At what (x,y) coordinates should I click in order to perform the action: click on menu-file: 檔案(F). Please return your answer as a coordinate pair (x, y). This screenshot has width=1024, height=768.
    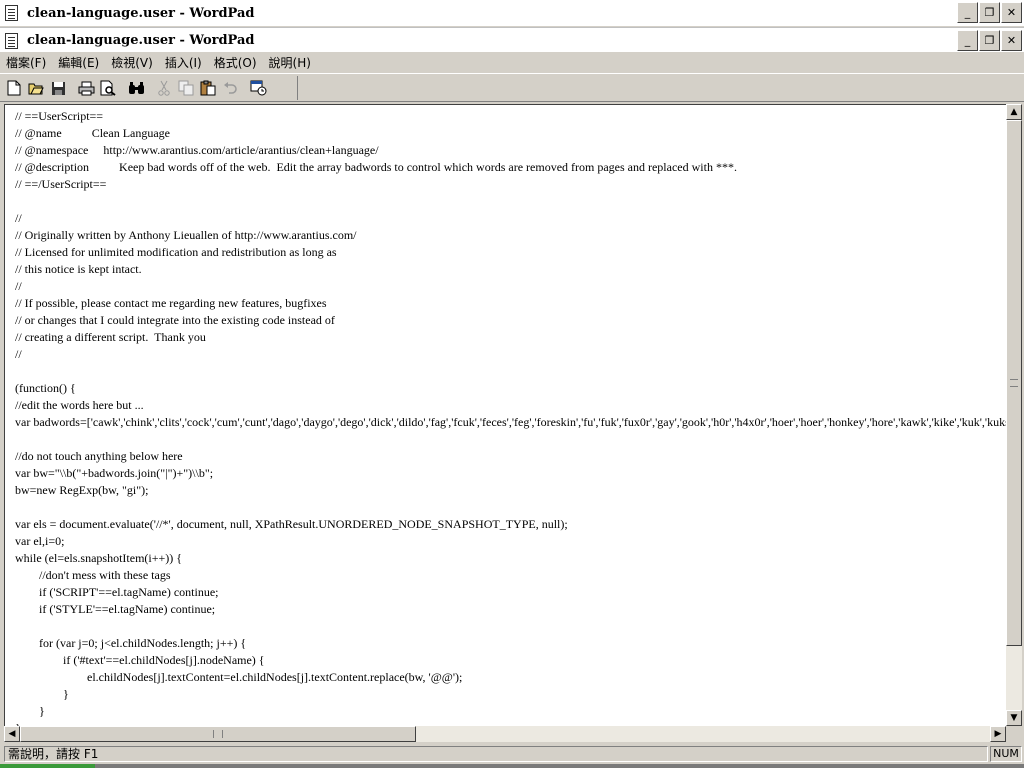
    Looking at the image, I should click on (26, 62).